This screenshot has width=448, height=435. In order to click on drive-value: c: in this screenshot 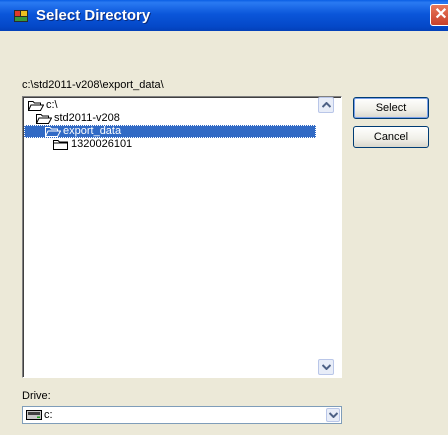, I will do `click(48, 415)`.